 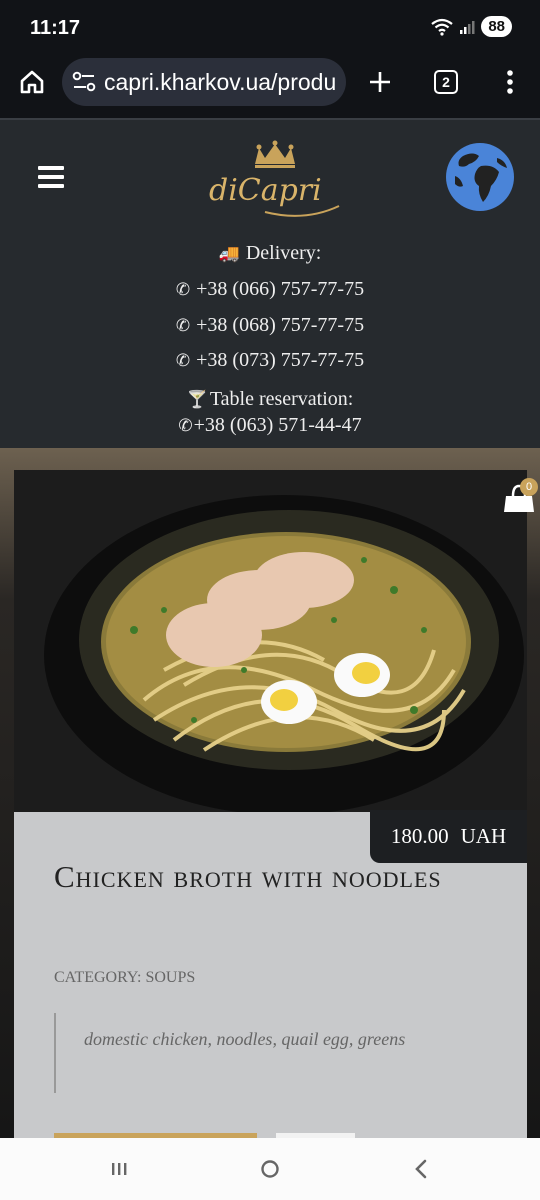 I want to click on home-circle-icon, so click(x=270, y=1169).